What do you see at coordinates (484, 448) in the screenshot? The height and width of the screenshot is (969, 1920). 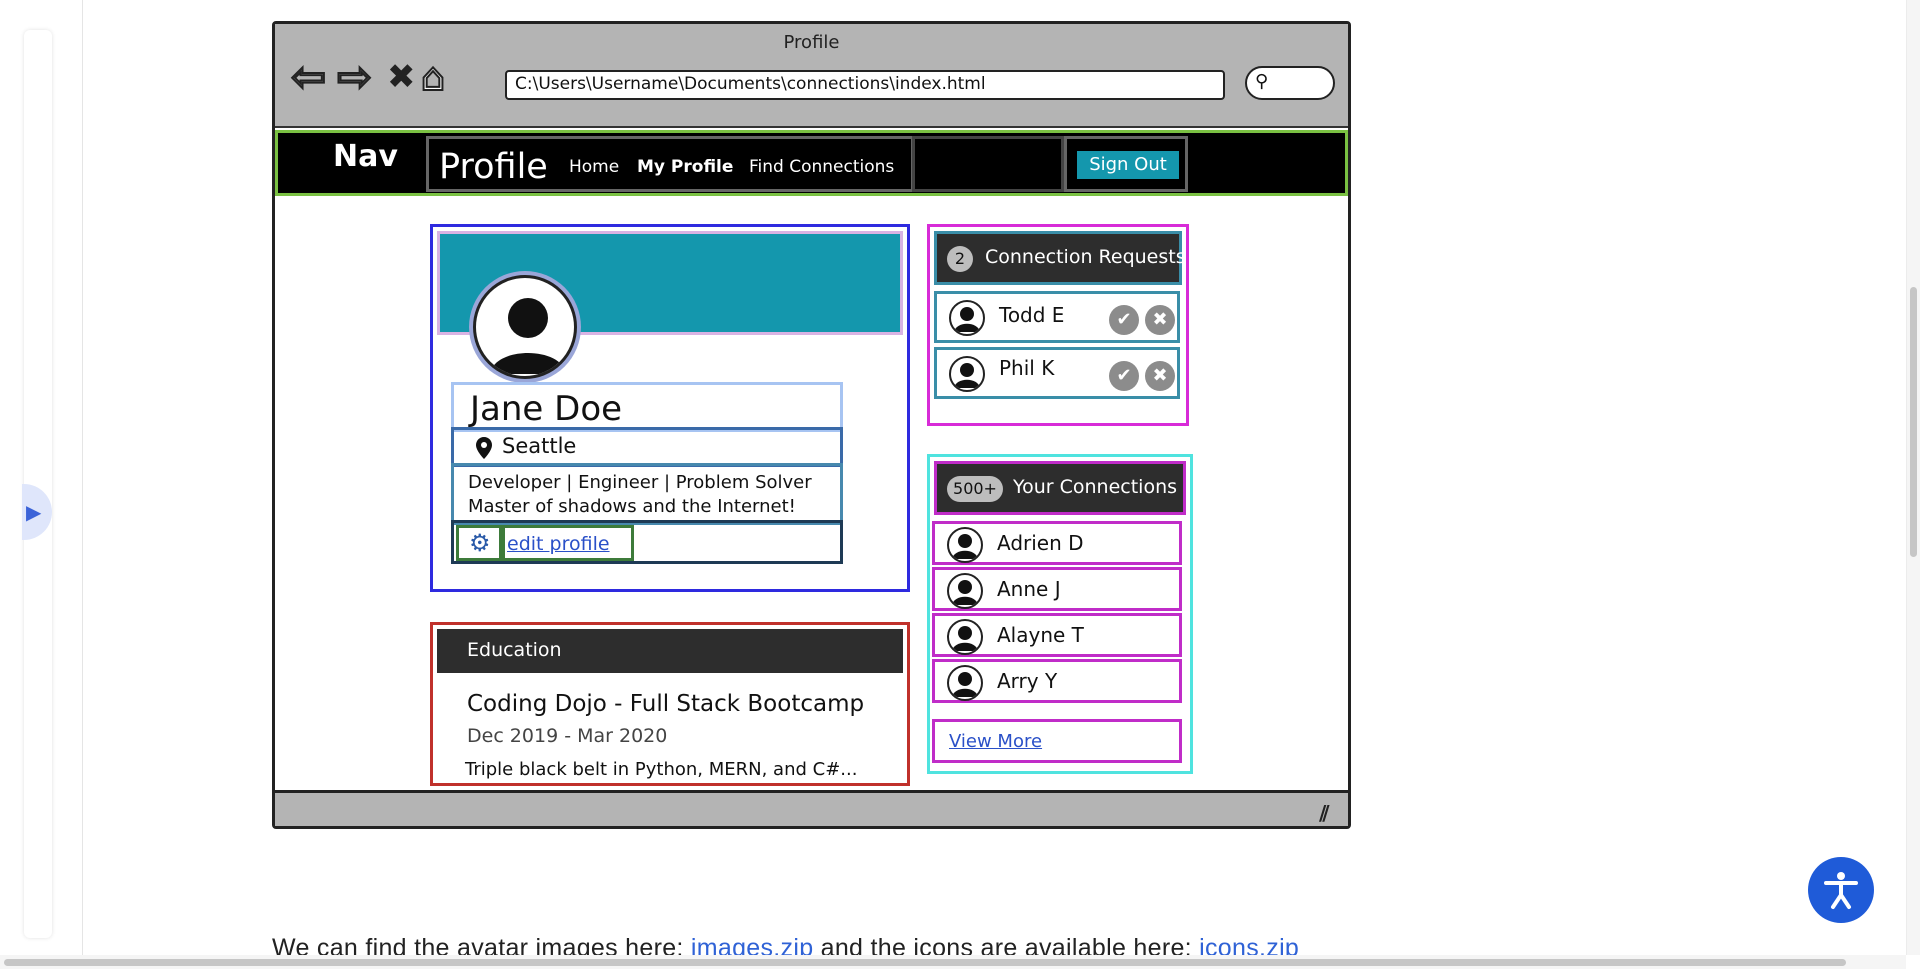 I see `map-pin-icon` at bounding box center [484, 448].